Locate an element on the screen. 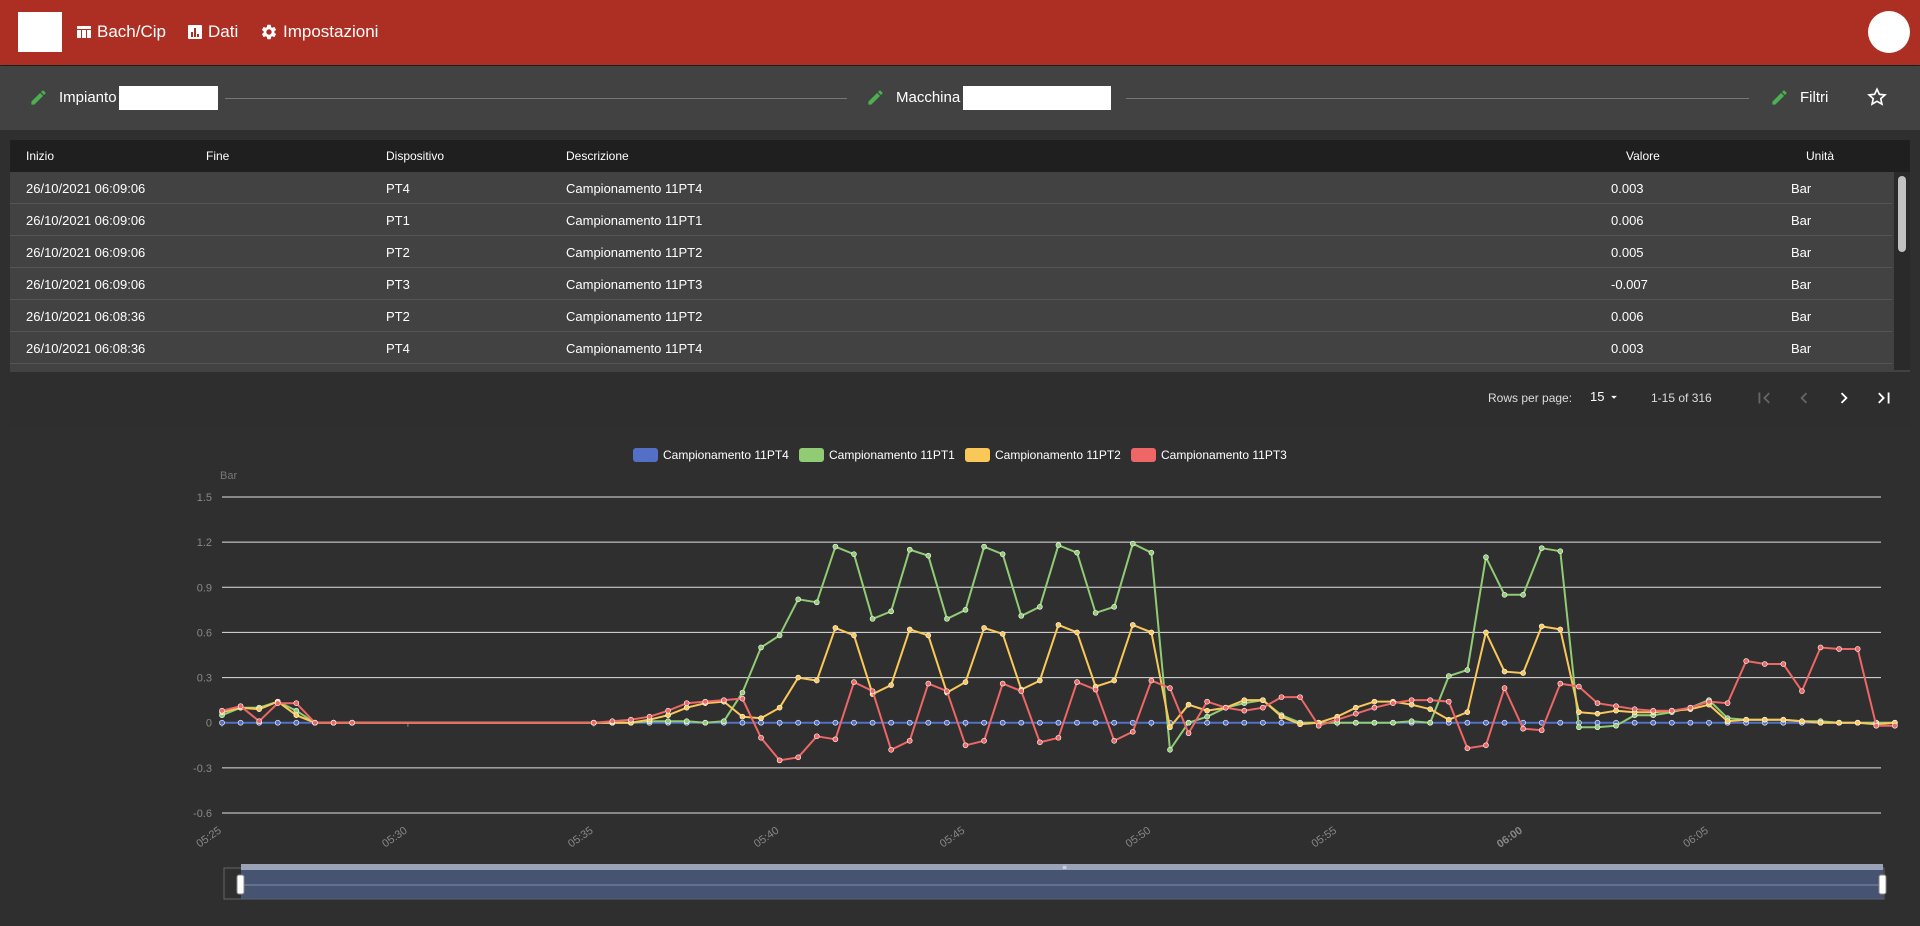  table-scrollbar is located at coordinates (1902, 271).